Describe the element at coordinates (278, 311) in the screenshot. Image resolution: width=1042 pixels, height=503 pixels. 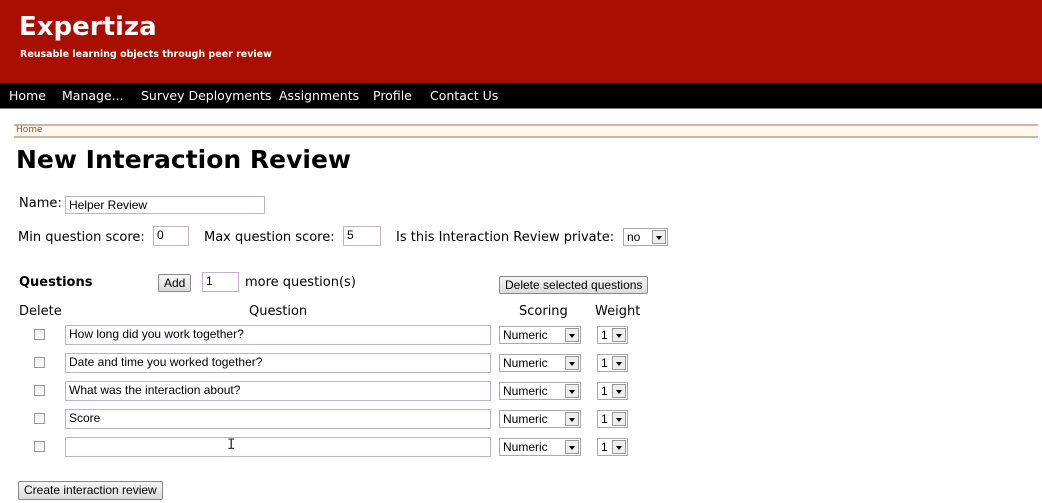
I see `column-question: Question` at that location.